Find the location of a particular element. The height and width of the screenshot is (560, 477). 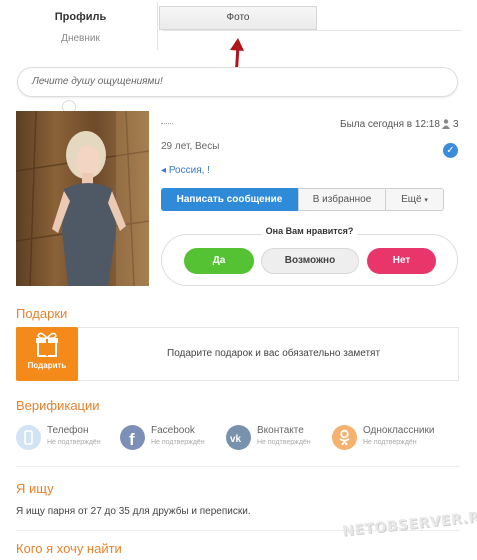

tab-diary: Дневник is located at coordinates (80, 38).